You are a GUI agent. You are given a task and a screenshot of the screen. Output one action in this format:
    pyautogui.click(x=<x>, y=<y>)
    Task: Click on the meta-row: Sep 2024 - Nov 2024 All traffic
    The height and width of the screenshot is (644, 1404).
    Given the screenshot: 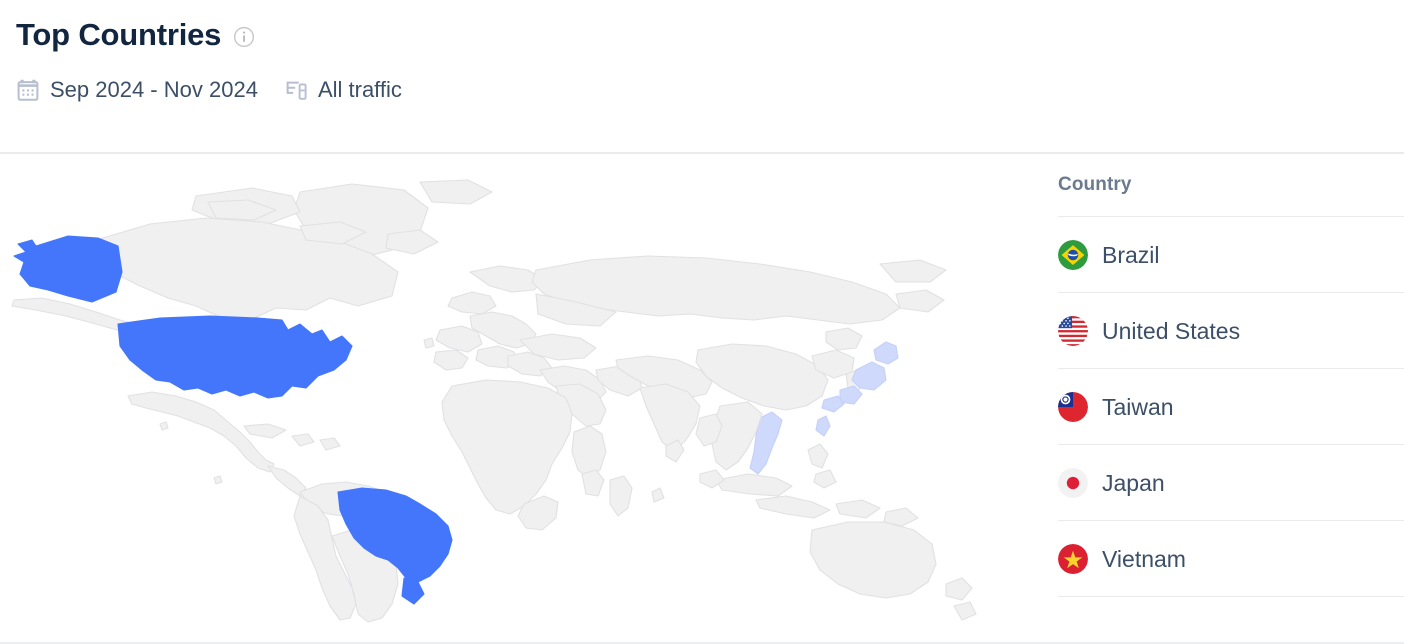 What is the action you would take?
    pyautogui.click(x=710, y=90)
    